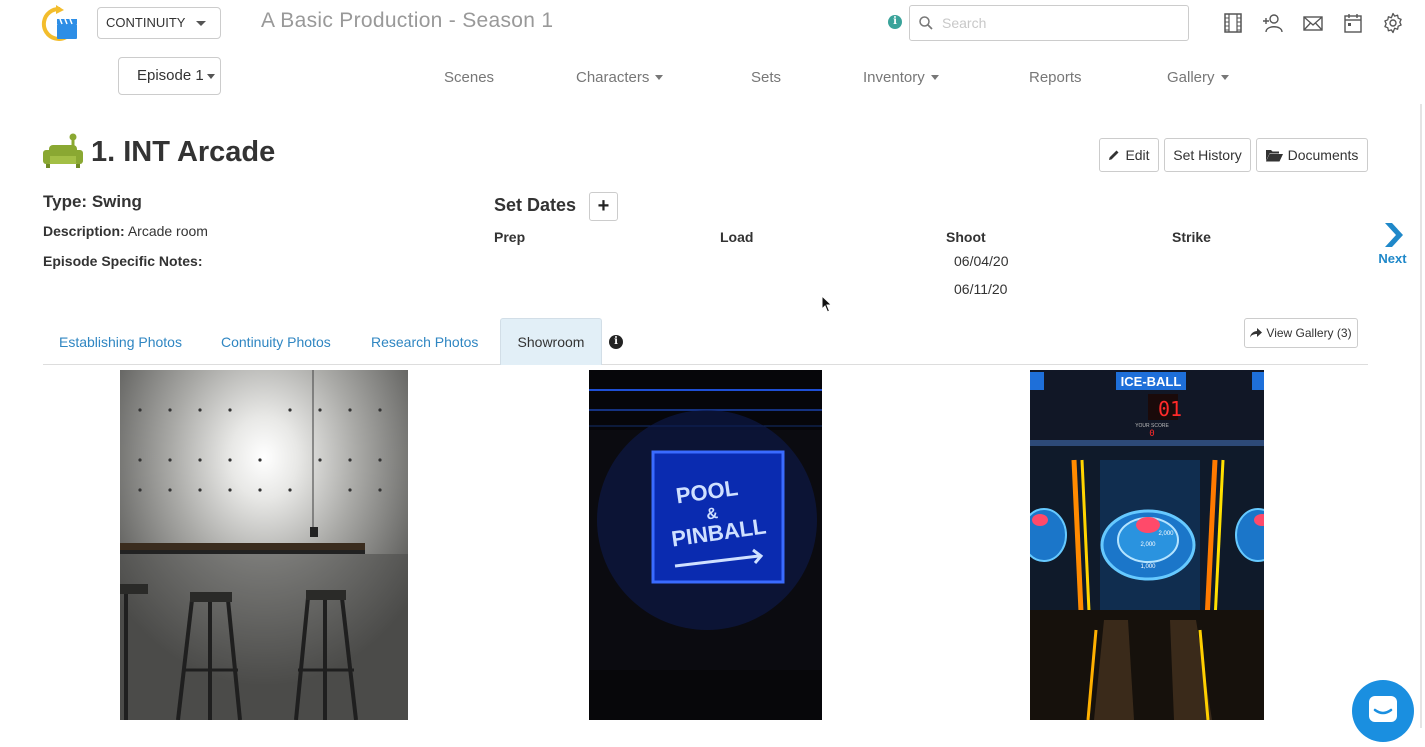 The height and width of the screenshot is (747, 1425). Describe the element at coordinates (1394, 235) in the screenshot. I see `chevron-right-icon` at that location.